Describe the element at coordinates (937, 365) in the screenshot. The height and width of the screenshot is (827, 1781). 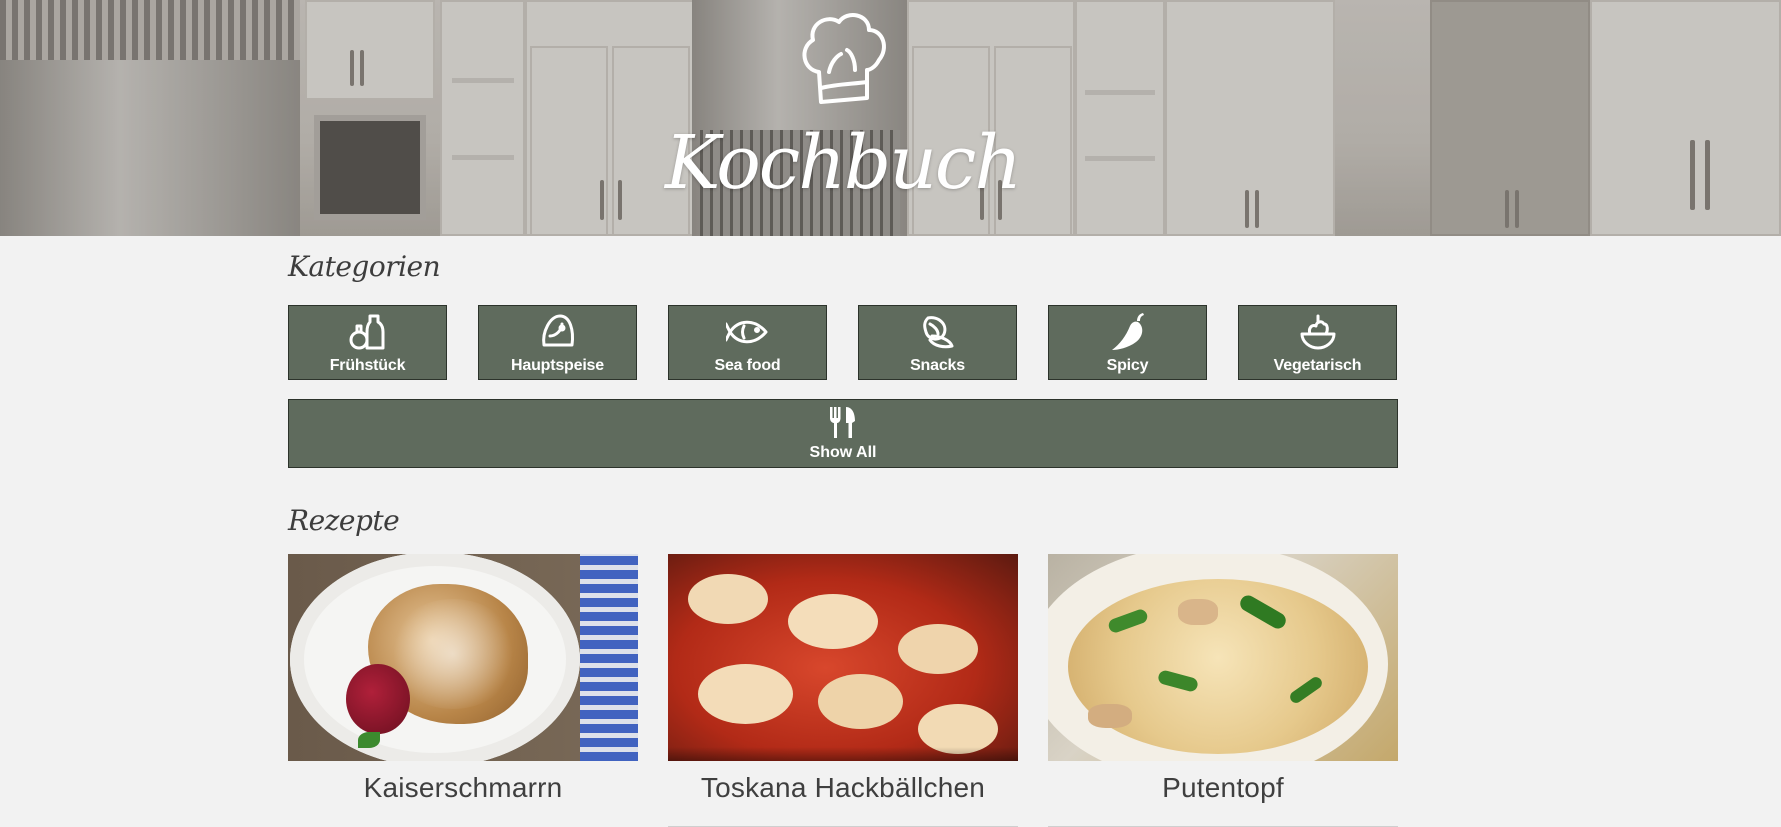
I see `category-label: Snacks` at that location.